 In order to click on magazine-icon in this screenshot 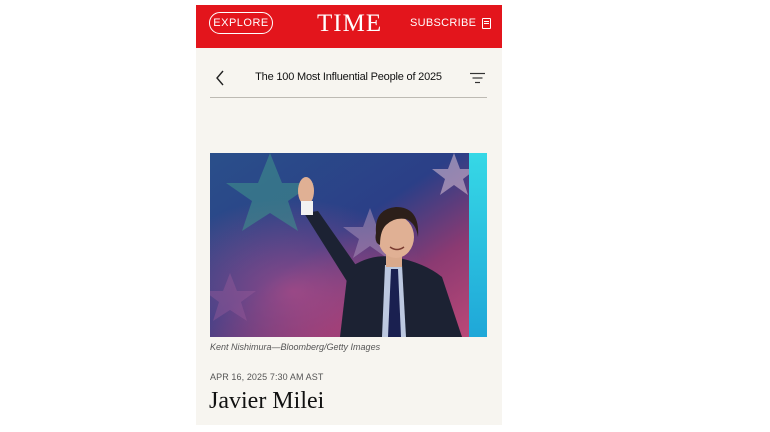, I will do `click(487, 23)`.